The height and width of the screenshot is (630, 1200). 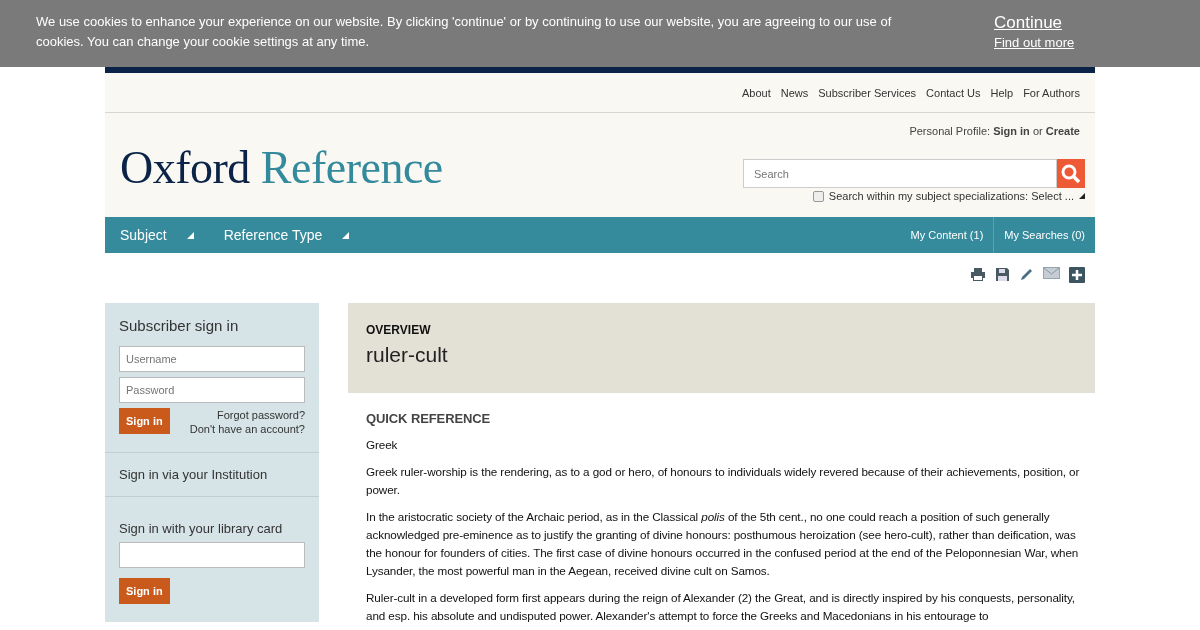 What do you see at coordinates (464, 32) in the screenshot?
I see `cookie-message: We use cookies to enhance your experience on our website. By clicking 'continue' or by continuing to use our website, you are agreeing to our use of cookies. You can change your cookie settings at any time.` at bounding box center [464, 32].